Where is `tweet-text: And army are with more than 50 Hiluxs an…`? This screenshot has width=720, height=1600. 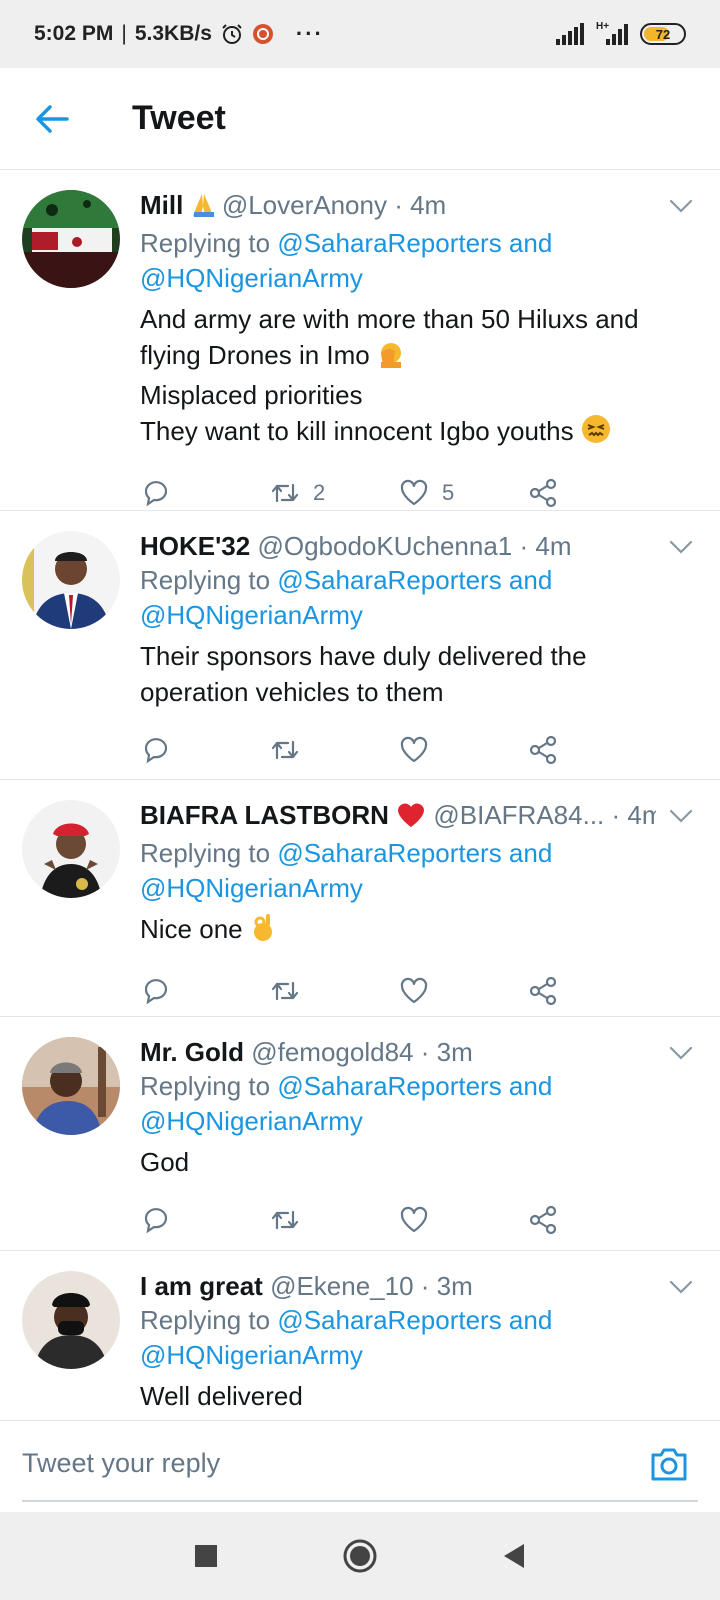
tweet-text: And army are with more than 50 Hiluxs an… is located at coordinates (398, 377).